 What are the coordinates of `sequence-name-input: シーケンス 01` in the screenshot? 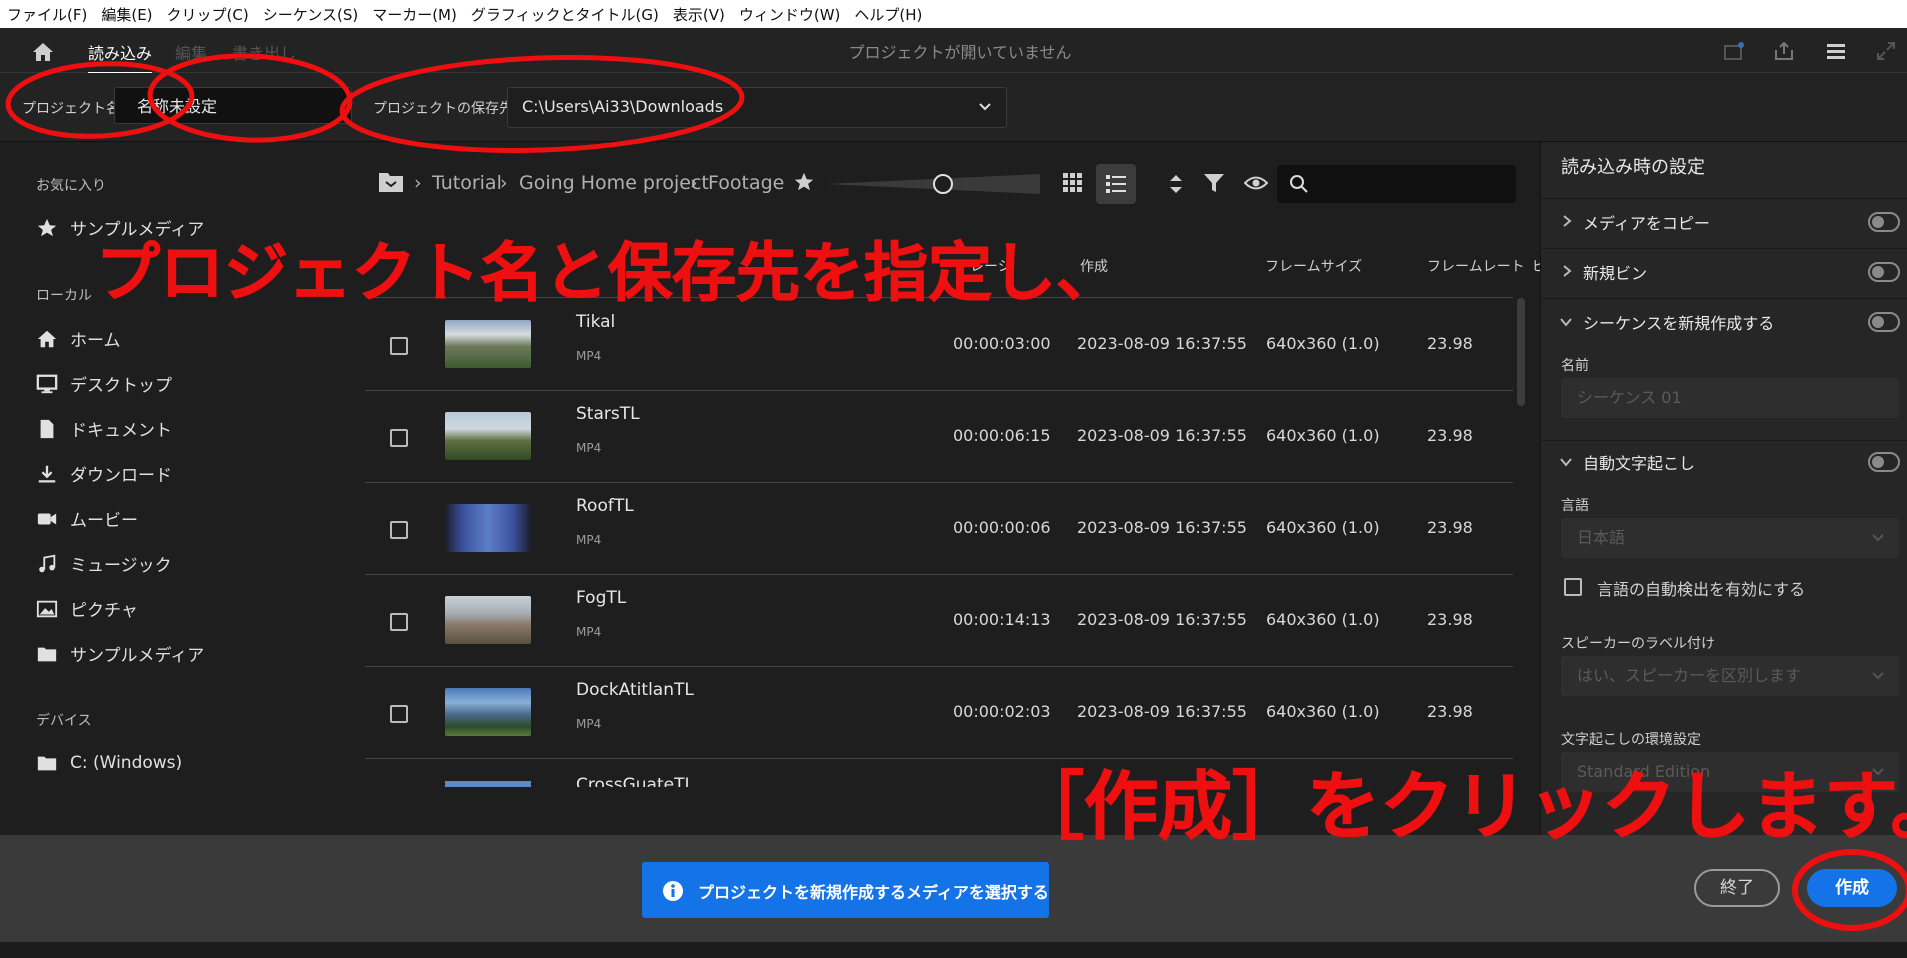 It's located at (1730, 398).